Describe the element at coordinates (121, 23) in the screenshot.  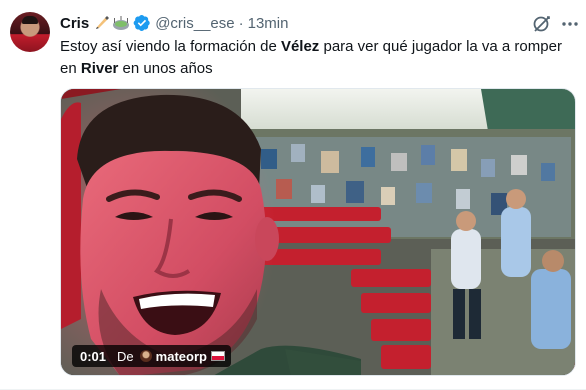
I see `stadium-emoji-icon` at that location.